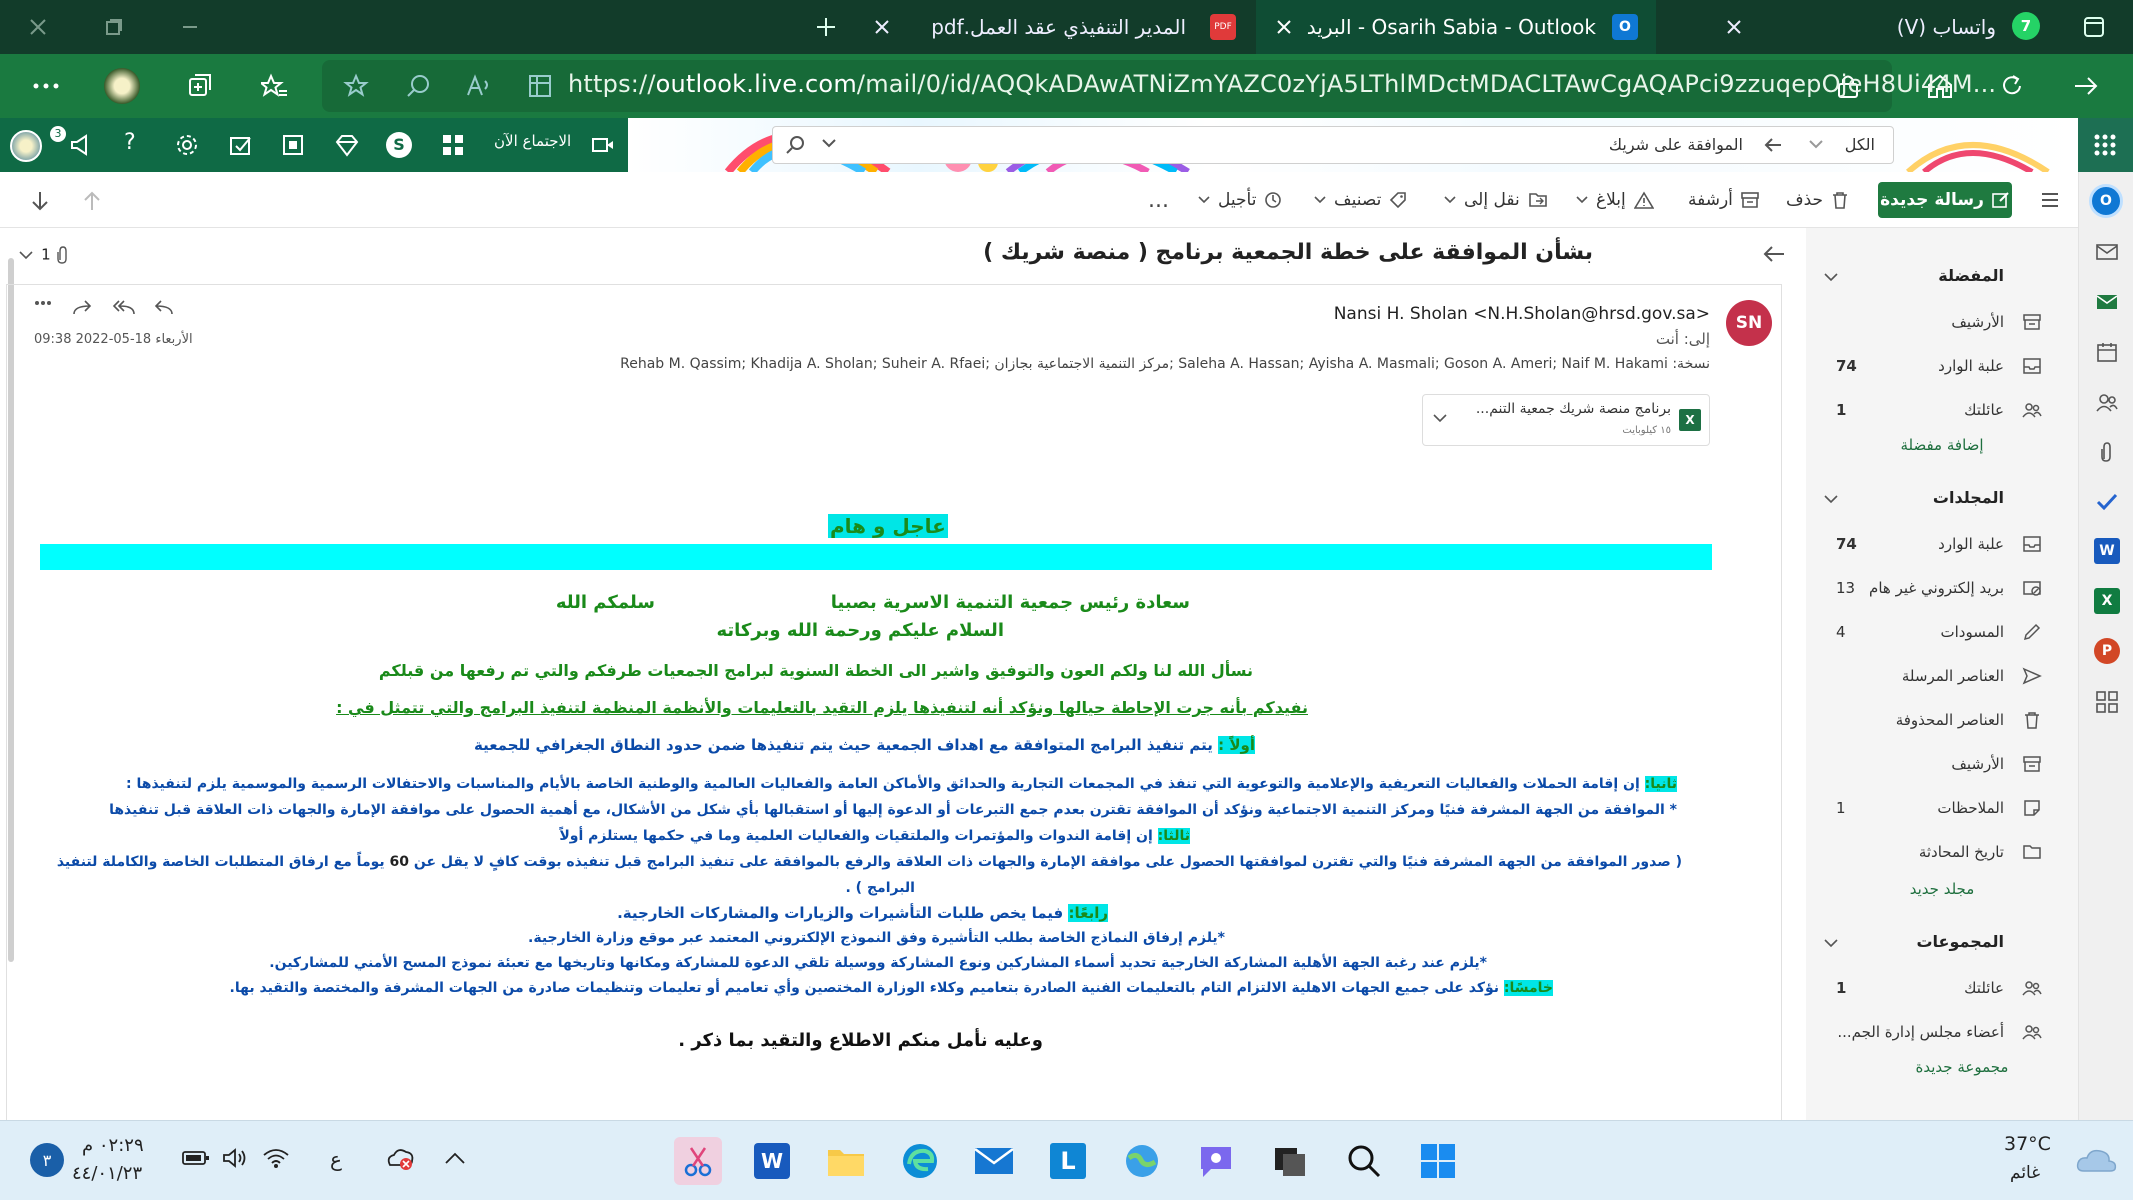 The width and height of the screenshot is (2133, 1200). I want to click on maps-app-icon, so click(1142, 1161).